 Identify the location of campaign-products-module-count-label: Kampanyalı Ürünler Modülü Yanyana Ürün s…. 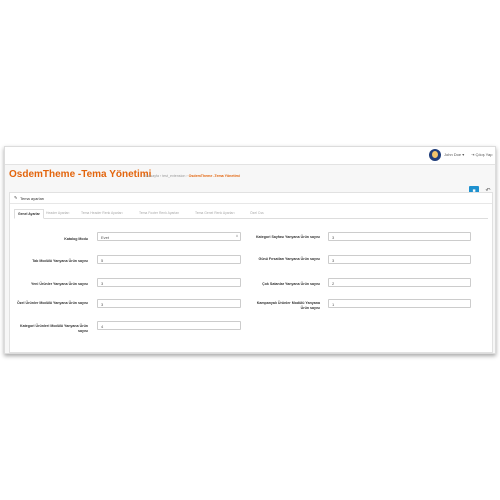
(288, 305).